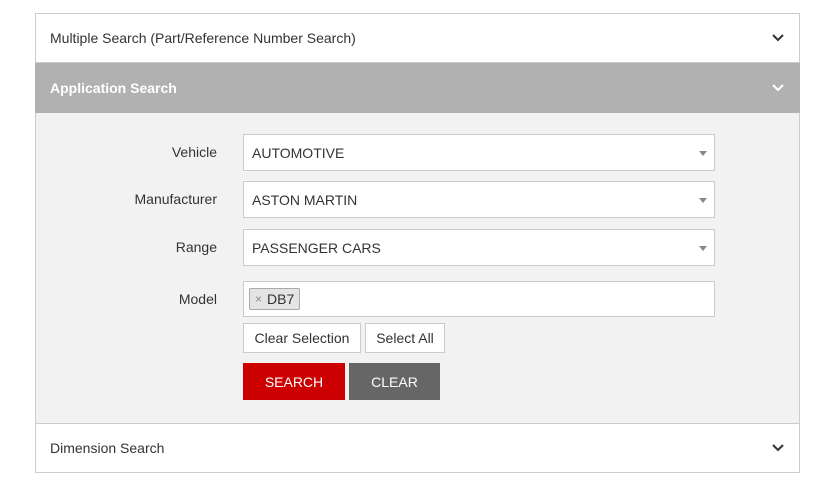  What do you see at coordinates (305, 199) in the screenshot?
I see `manufacturer-select-value: ASTON MARTIN` at bounding box center [305, 199].